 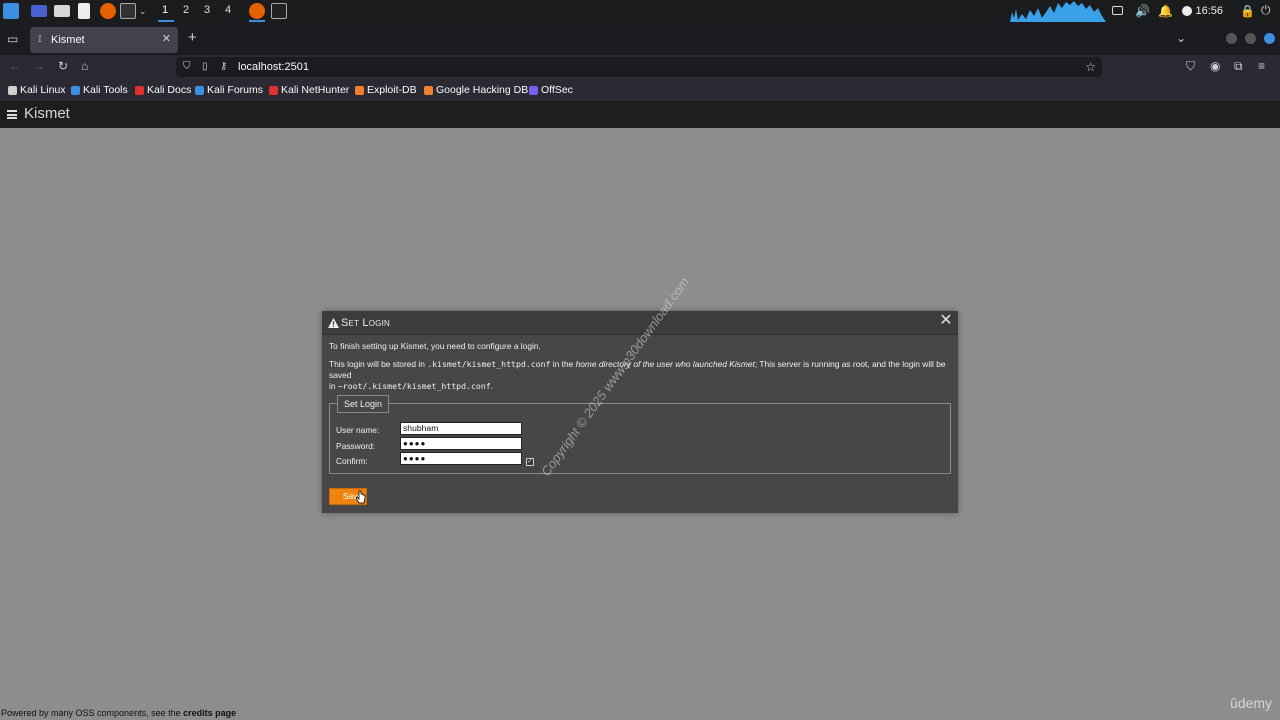 What do you see at coordinates (1231, 38) in the screenshot?
I see `window-minimize-button` at bounding box center [1231, 38].